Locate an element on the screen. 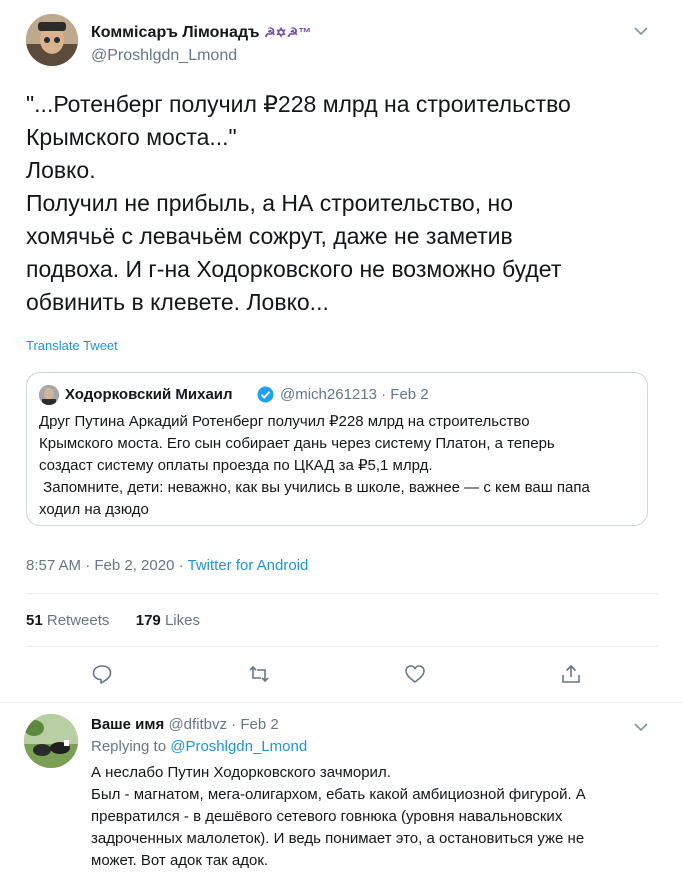 Image resolution: width=683 pixels, height=872 pixels. quoted-text-line: ходил на дзюдо is located at coordinates (94, 509).